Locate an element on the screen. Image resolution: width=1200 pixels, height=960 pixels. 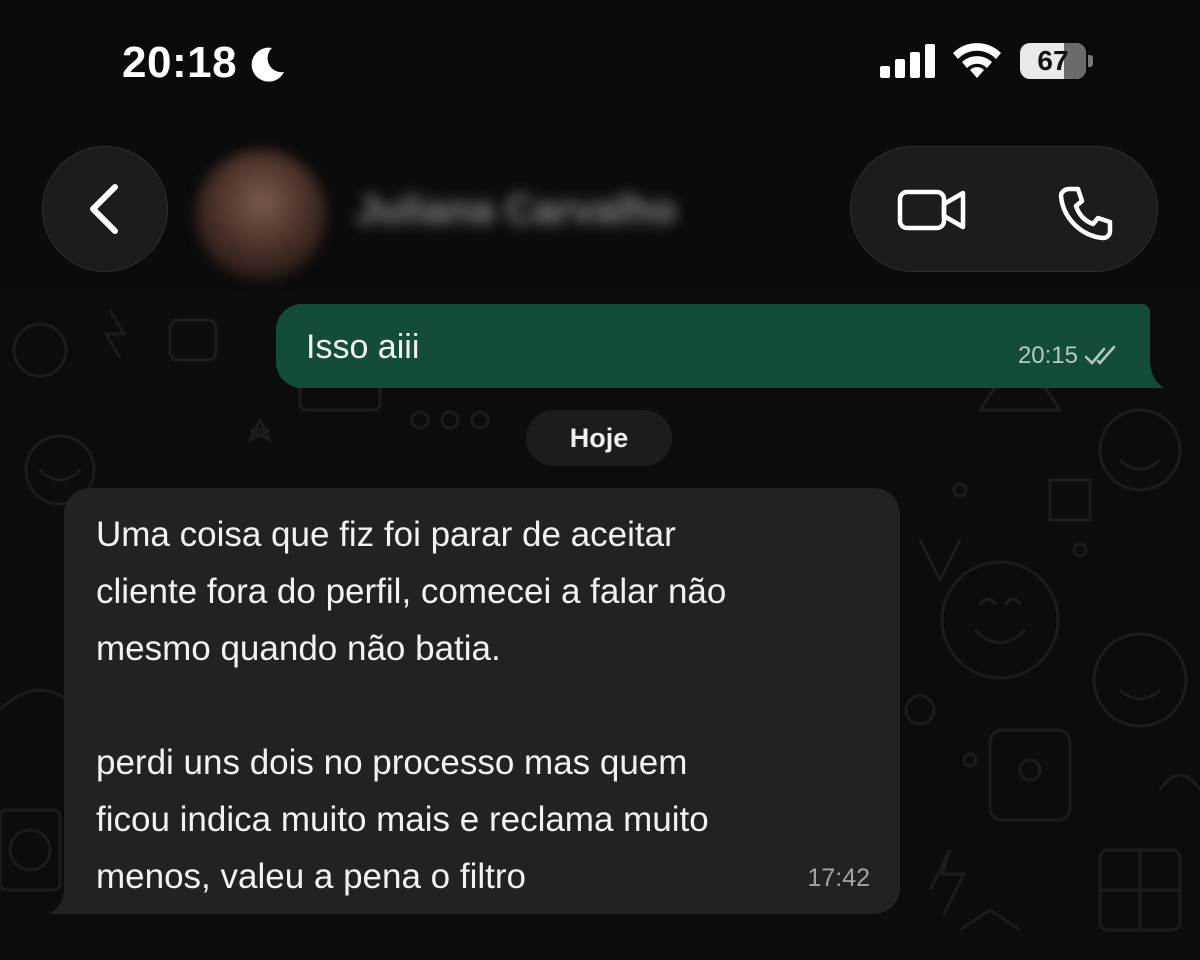
cellular-signal-icon is located at coordinates (908, 63).